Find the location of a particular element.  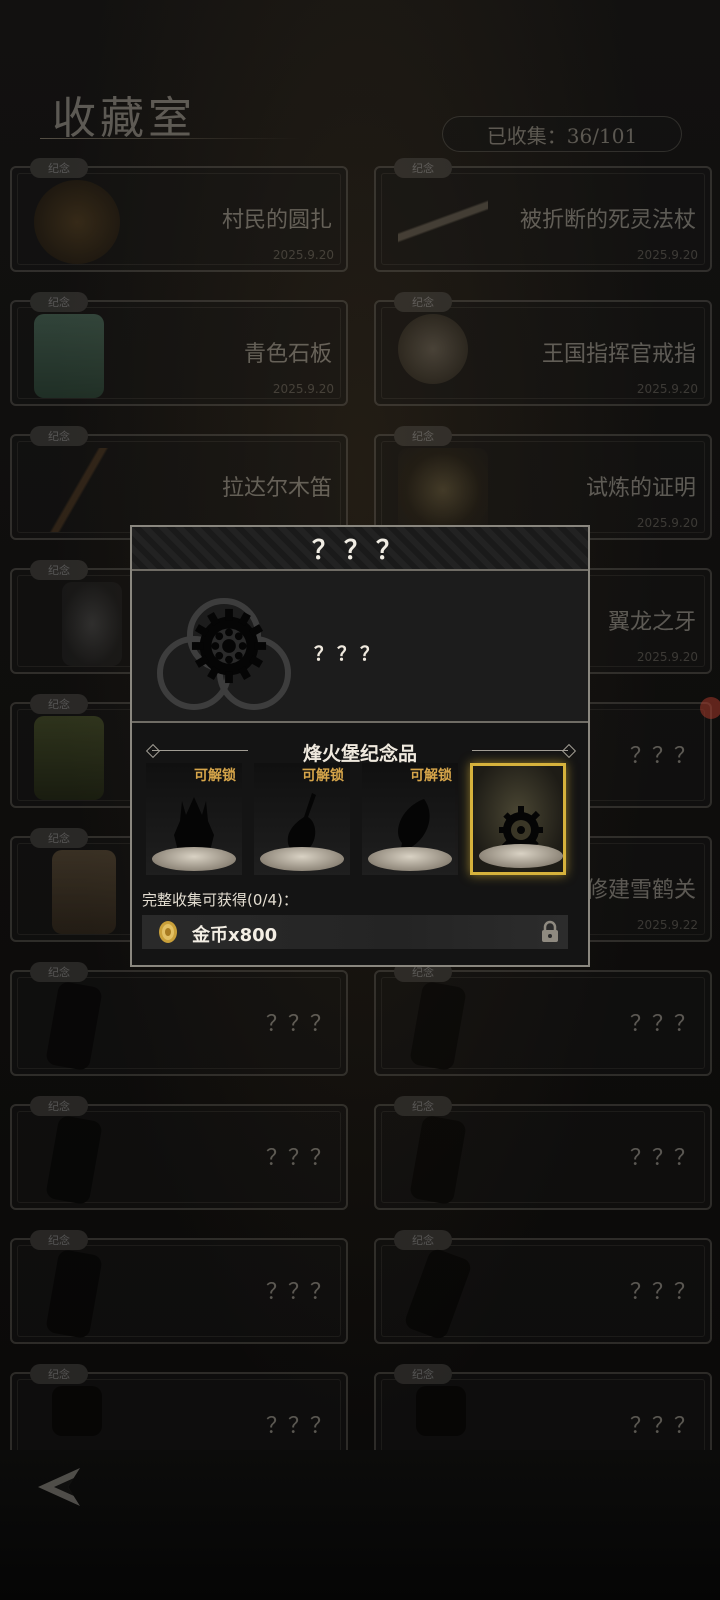

card-name: 修建雪鹤关 is located at coordinates (640, 890).